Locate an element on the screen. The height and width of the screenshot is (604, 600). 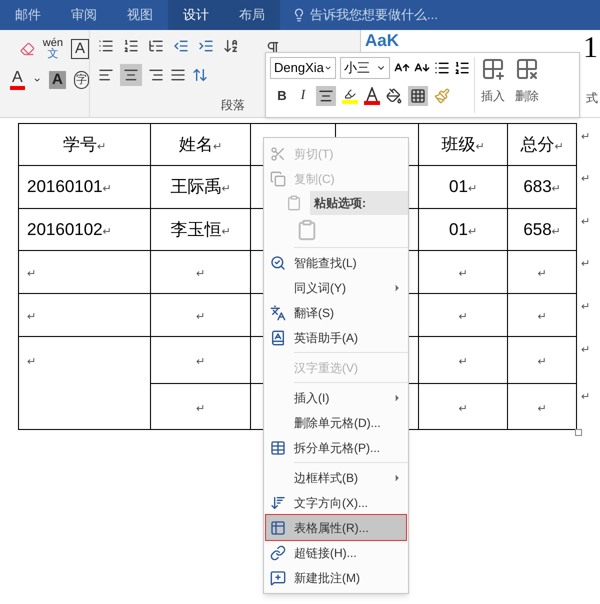
table-resize-handle-icon is located at coordinates (578, 432).